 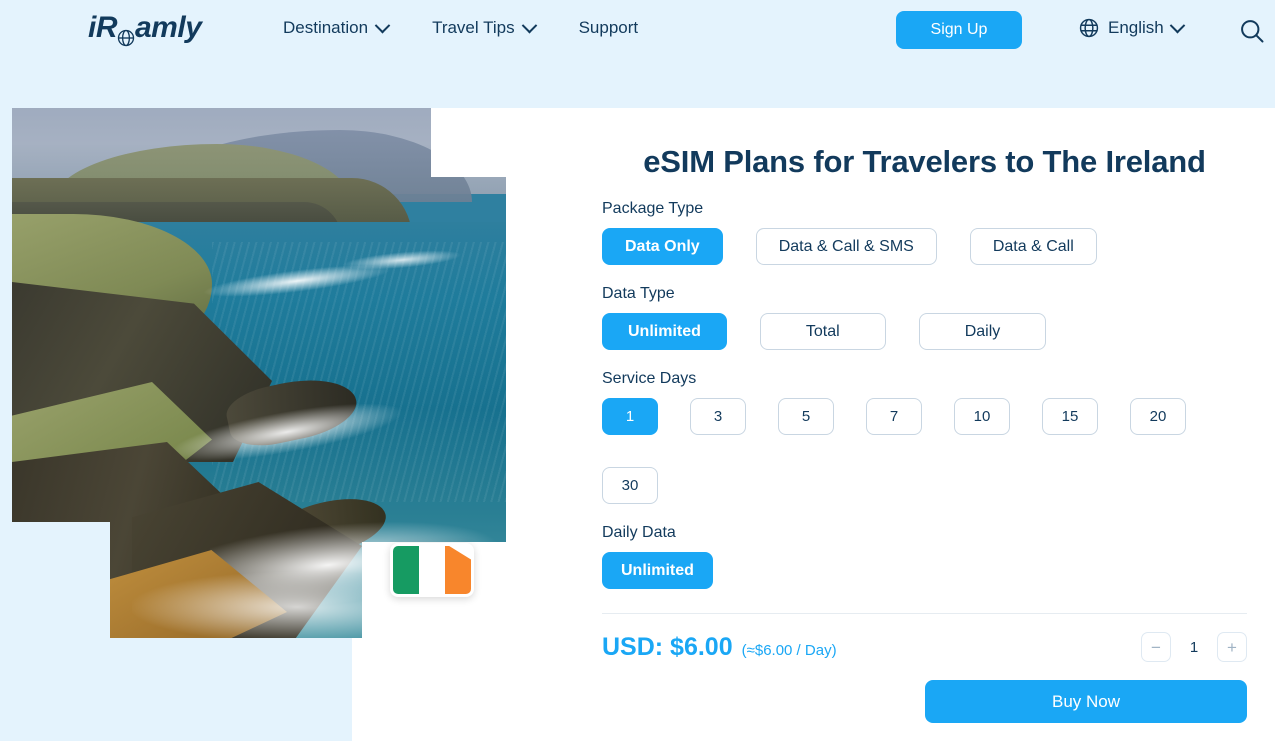 What do you see at coordinates (1232, 647) in the screenshot?
I see `quantity-increase-button: +` at bounding box center [1232, 647].